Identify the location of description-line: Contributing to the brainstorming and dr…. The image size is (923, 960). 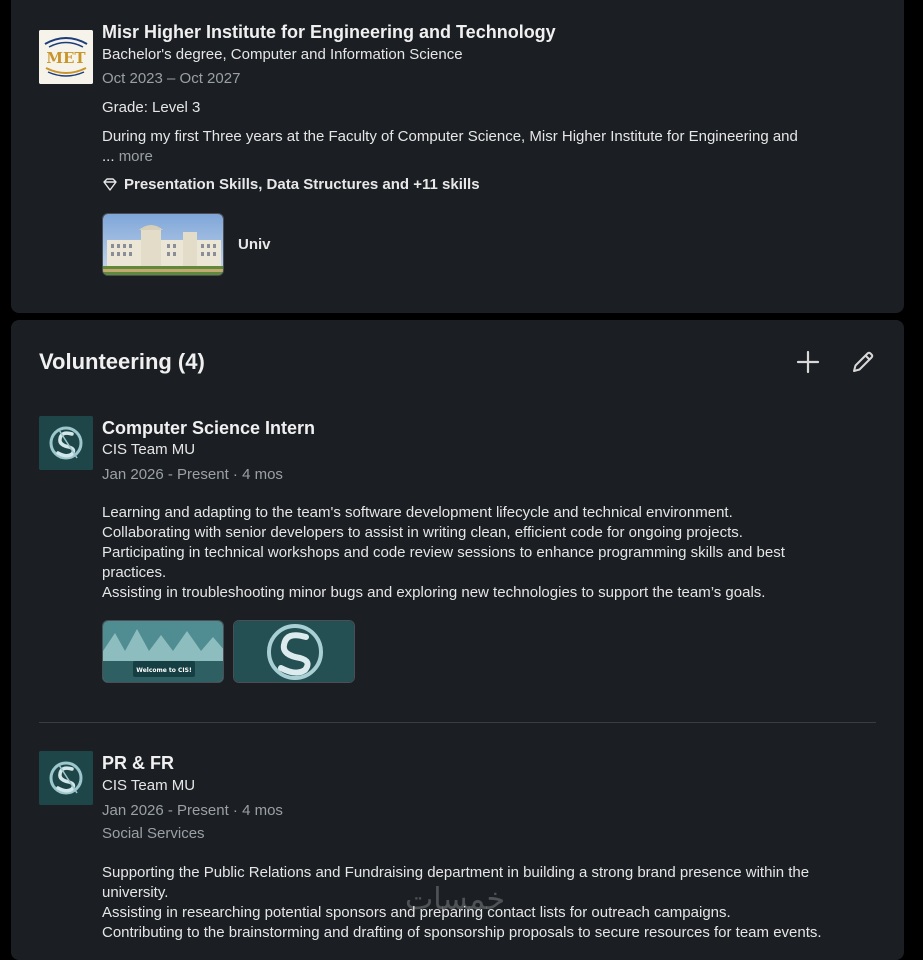
(462, 932).